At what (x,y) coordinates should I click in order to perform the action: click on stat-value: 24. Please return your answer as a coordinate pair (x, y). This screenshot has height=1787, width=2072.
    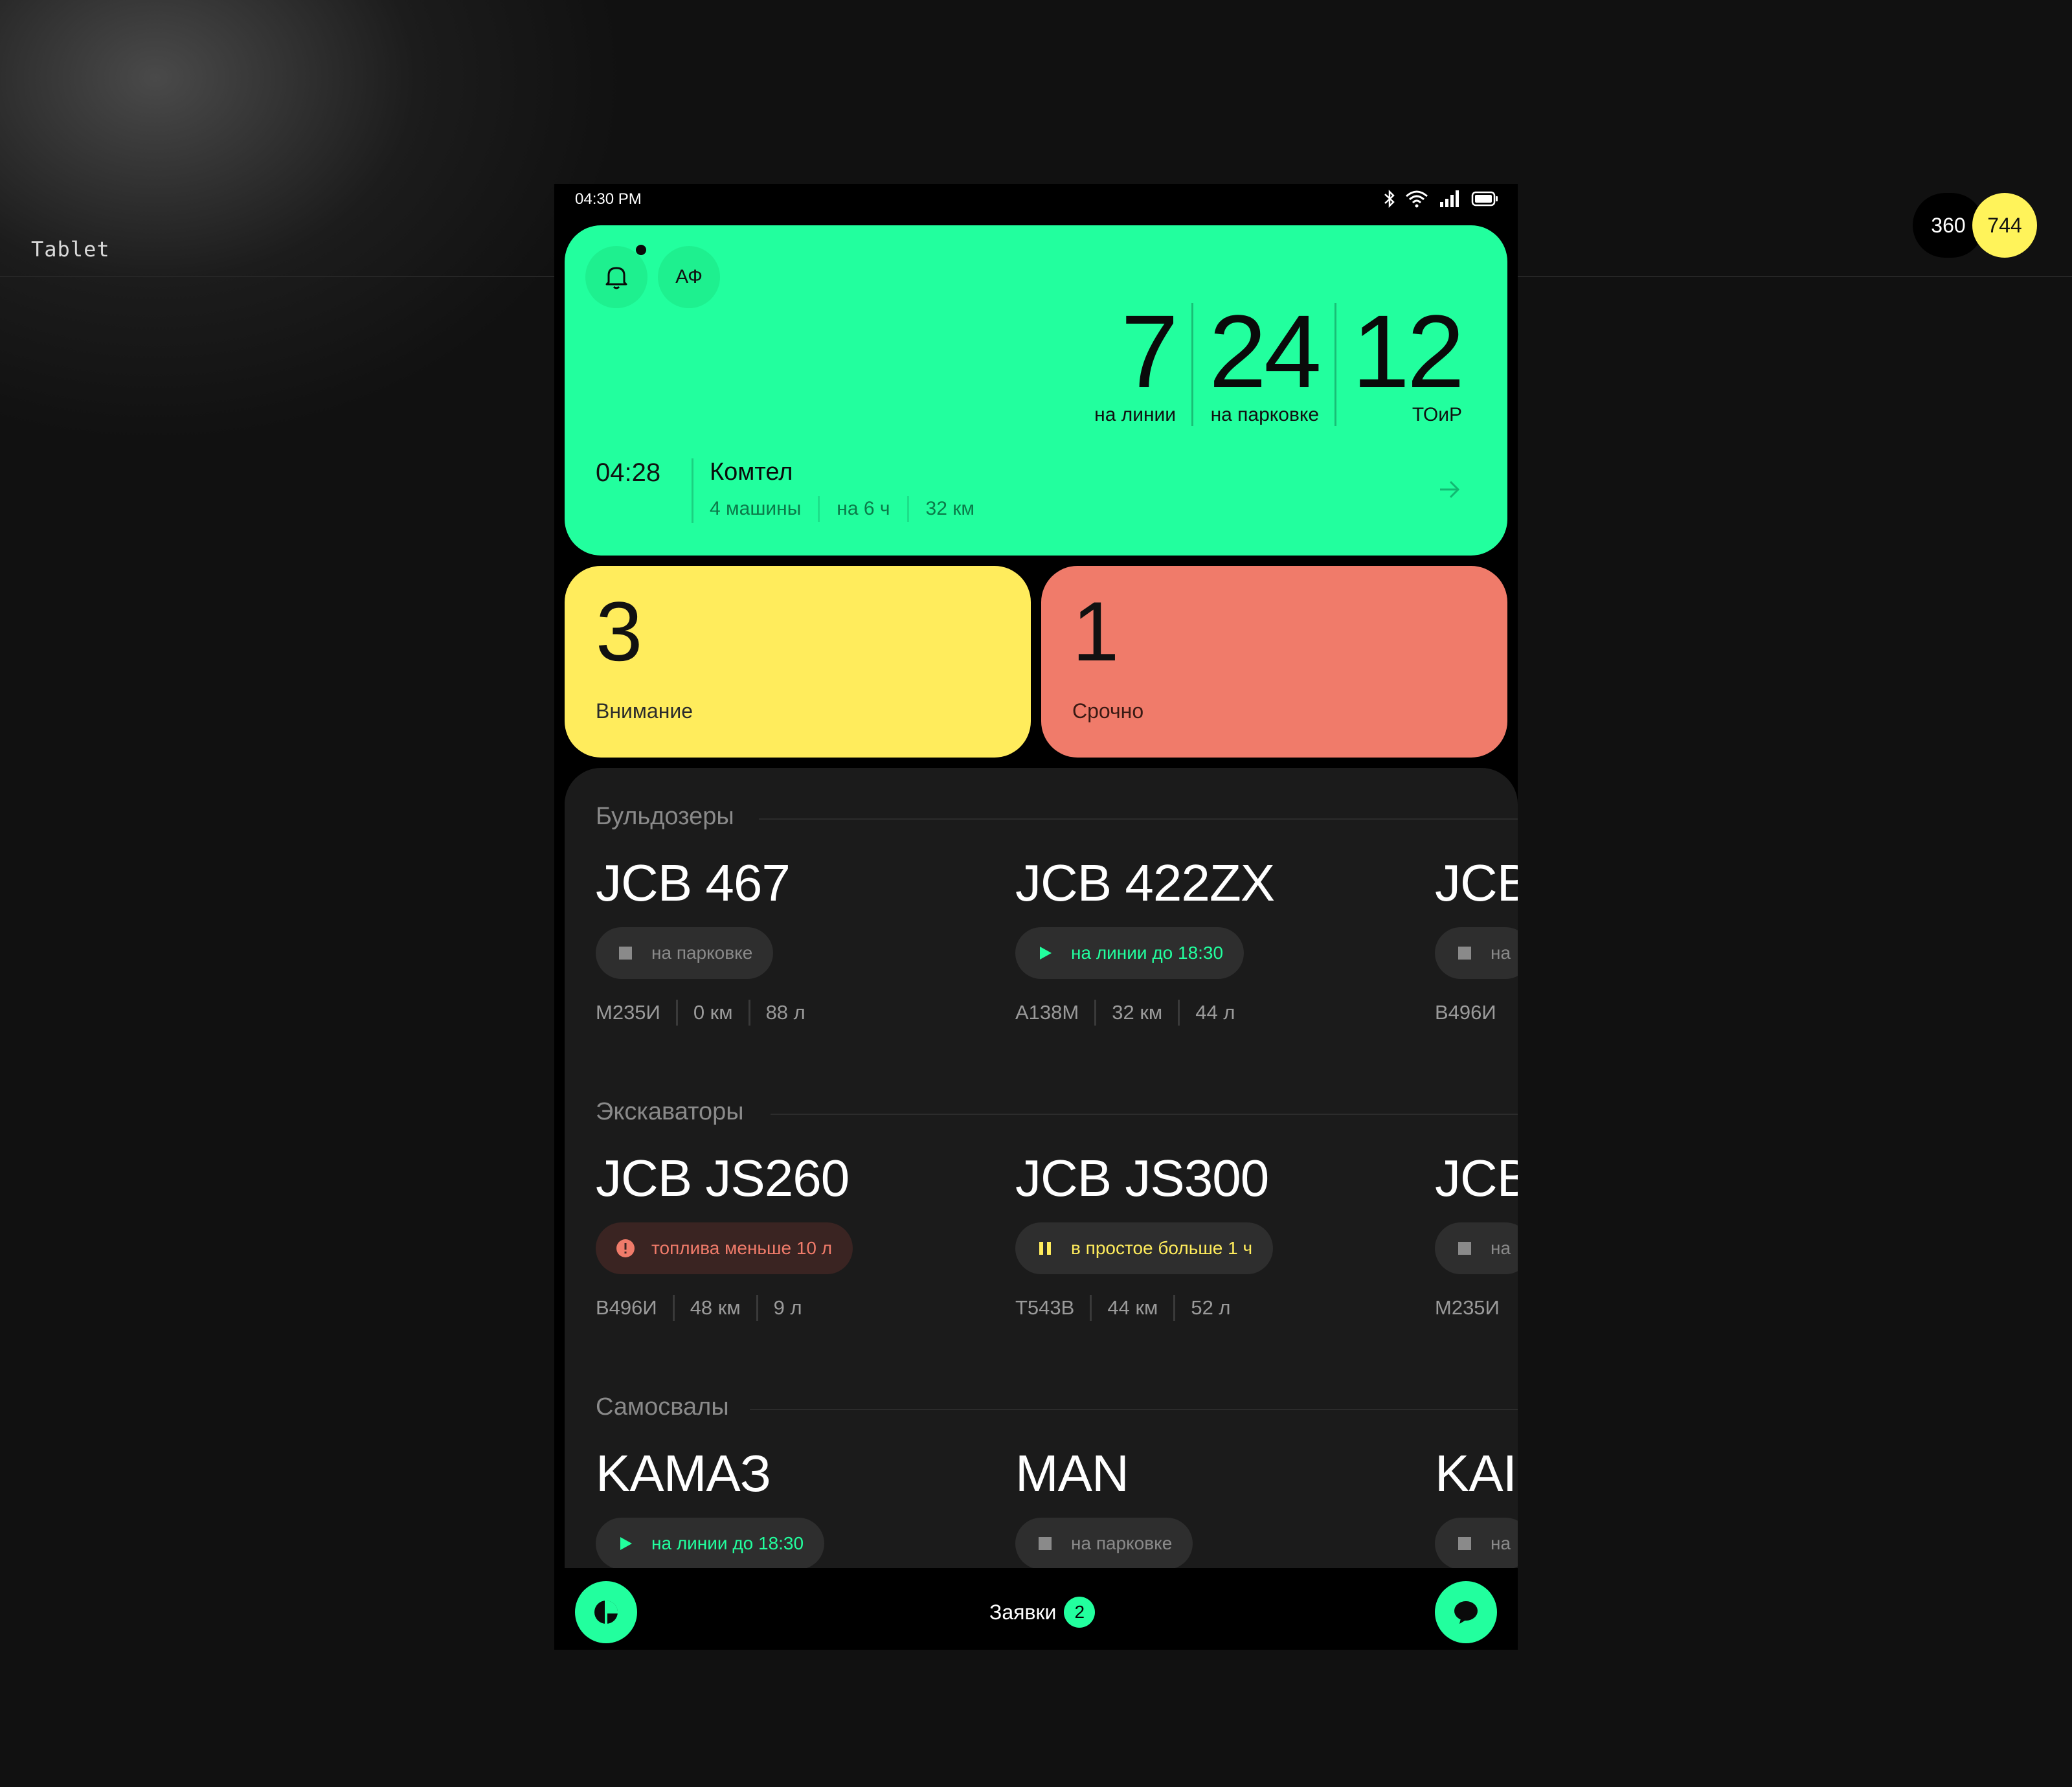
    Looking at the image, I should click on (1265, 351).